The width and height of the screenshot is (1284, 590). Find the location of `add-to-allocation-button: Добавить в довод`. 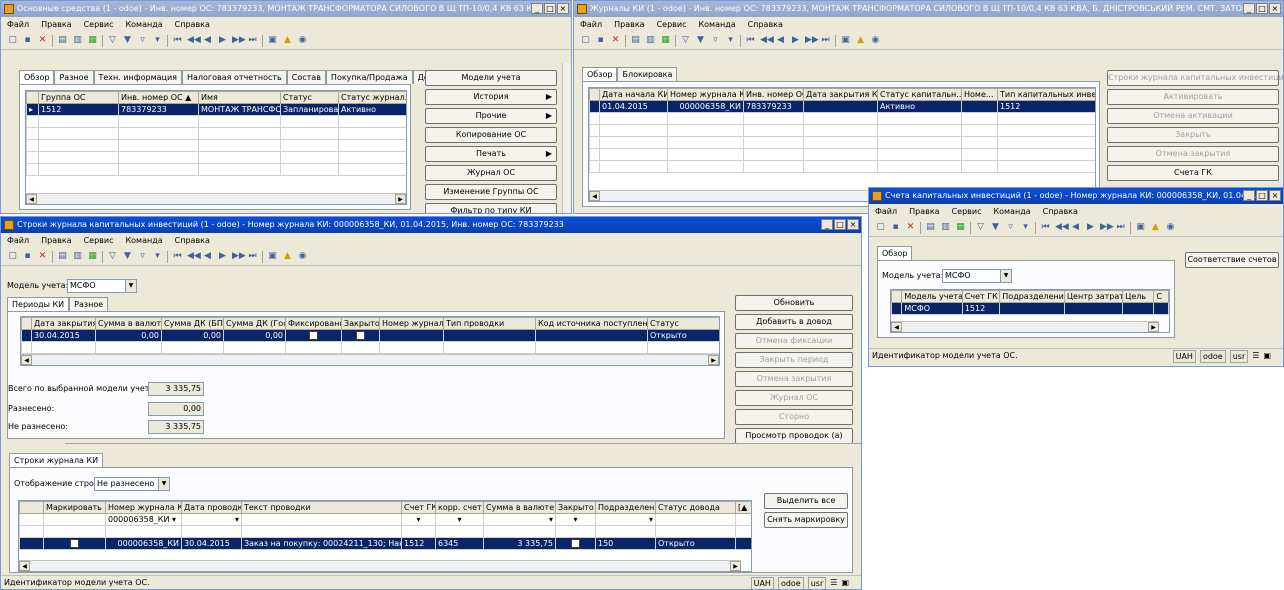

add-to-allocation-button: Добавить в довод is located at coordinates (794, 322).